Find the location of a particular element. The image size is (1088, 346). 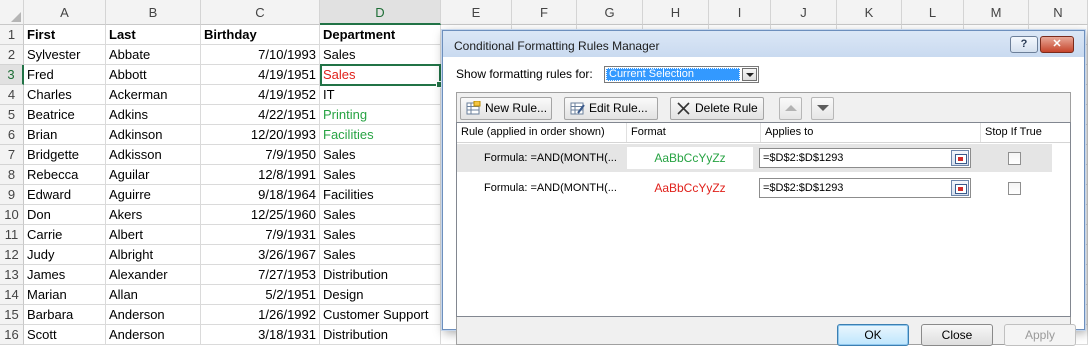

column-header-d: D is located at coordinates (380, 12).